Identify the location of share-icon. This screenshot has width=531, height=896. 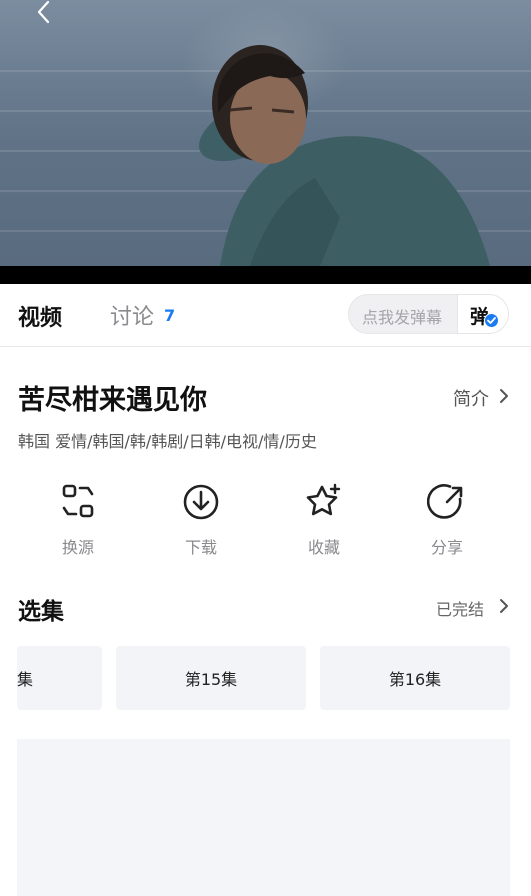
(445, 501).